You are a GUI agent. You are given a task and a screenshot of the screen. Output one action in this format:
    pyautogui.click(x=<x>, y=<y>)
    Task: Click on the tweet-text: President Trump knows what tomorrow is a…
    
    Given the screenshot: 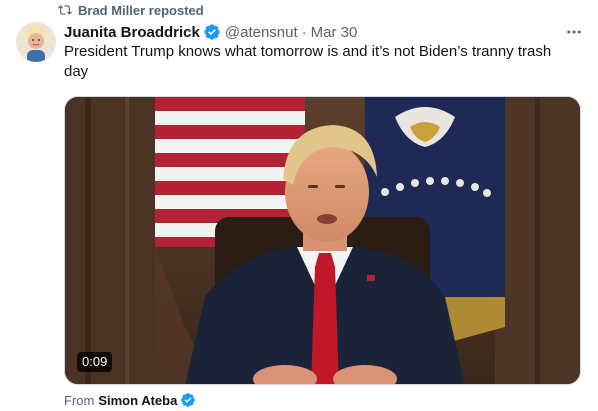 What is the action you would take?
    pyautogui.click(x=308, y=61)
    